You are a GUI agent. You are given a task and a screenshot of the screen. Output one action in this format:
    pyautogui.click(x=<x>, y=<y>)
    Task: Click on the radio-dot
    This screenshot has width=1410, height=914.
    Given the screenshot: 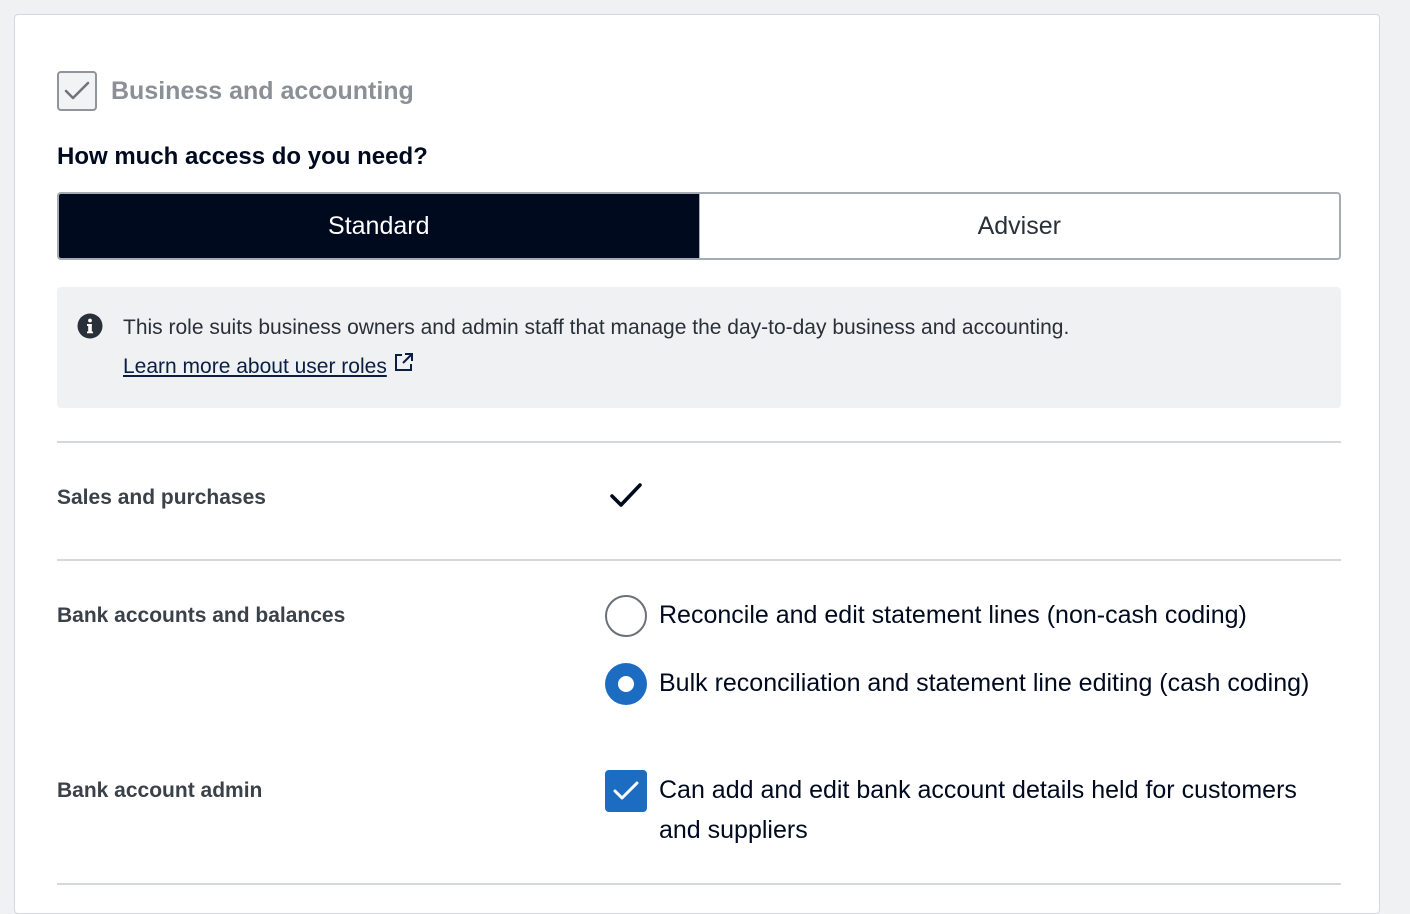 What is the action you would take?
    pyautogui.click(x=626, y=684)
    